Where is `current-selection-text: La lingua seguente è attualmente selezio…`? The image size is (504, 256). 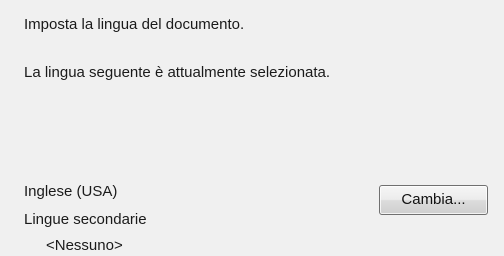
current-selection-text: La lingua seguente è attualmente selezio… is located at coordinates (177, 72).